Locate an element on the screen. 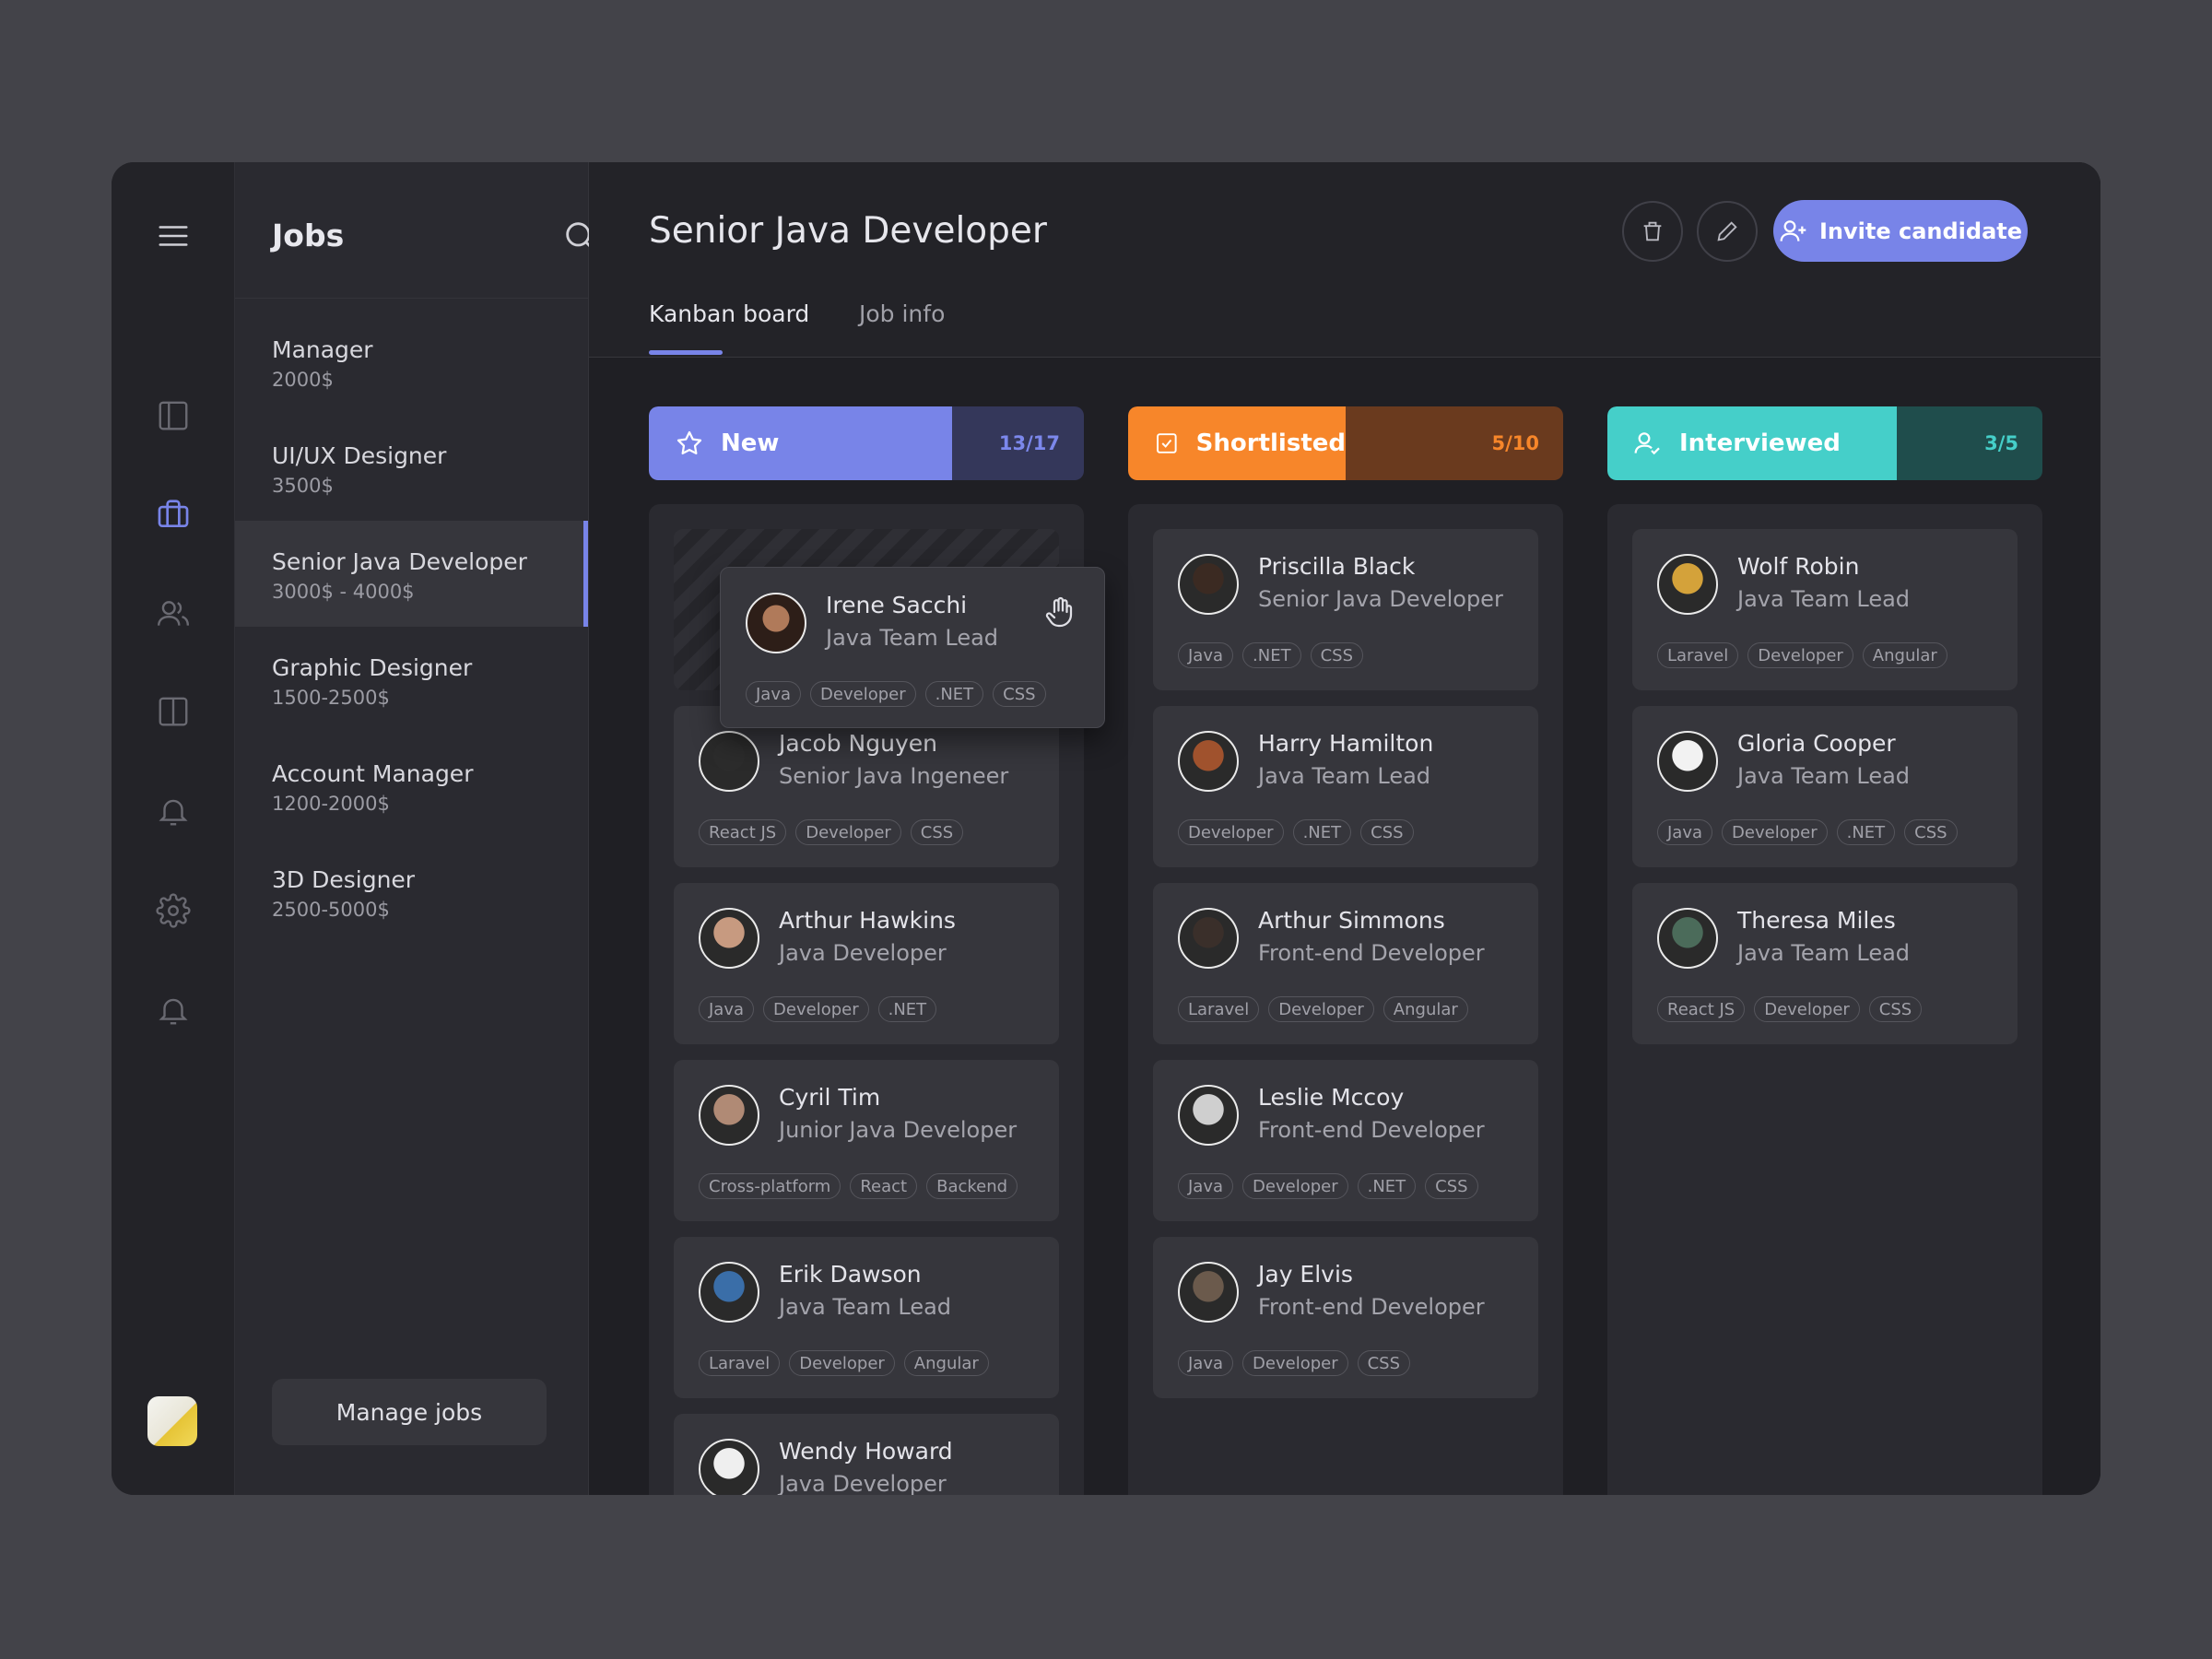 This screenshot has height=1659, width=2212. column-header: Interviewed 3/5 is located at coordinates (1824, 443).